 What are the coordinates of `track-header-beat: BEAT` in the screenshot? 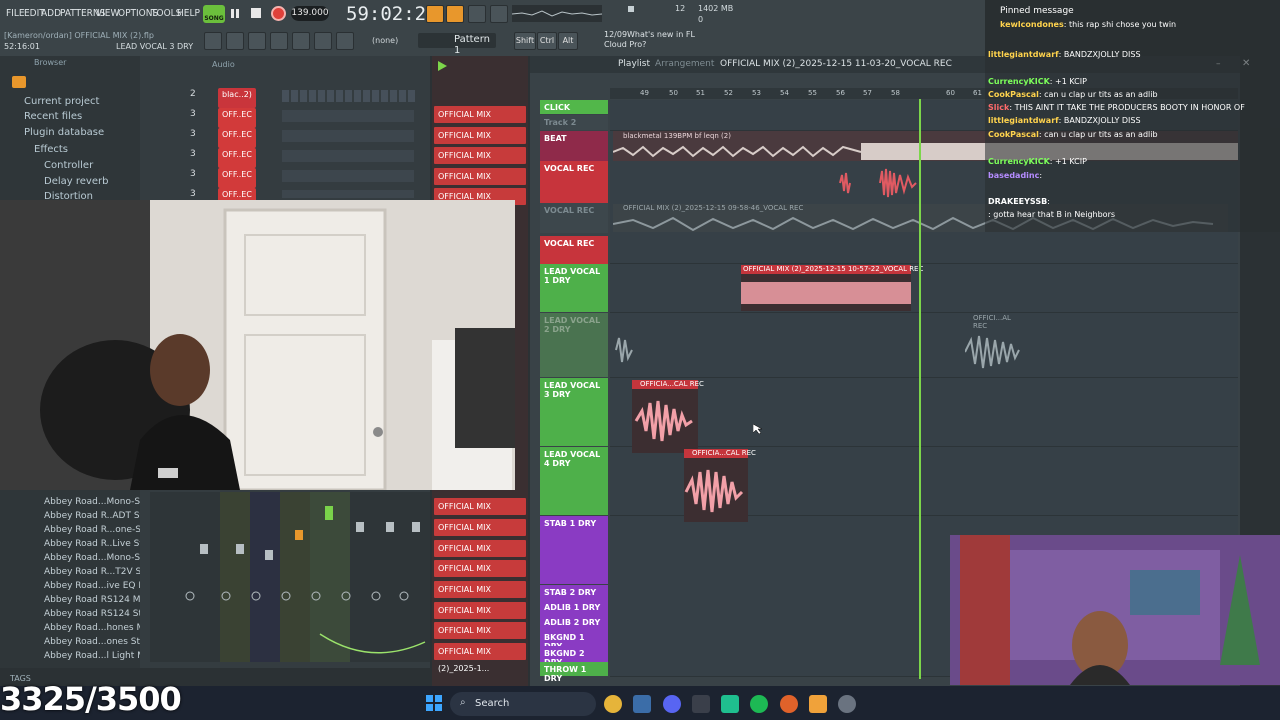 It's located at (574, 146).